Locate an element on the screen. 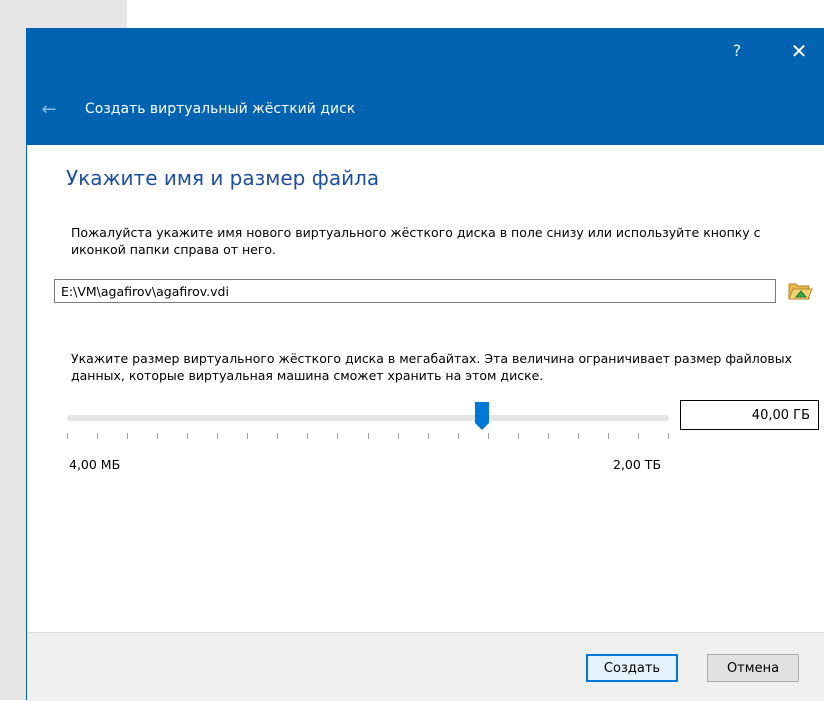 The height and width of the screenshot is (701, 824). slider-ticks is located at coordinates (368, 438).